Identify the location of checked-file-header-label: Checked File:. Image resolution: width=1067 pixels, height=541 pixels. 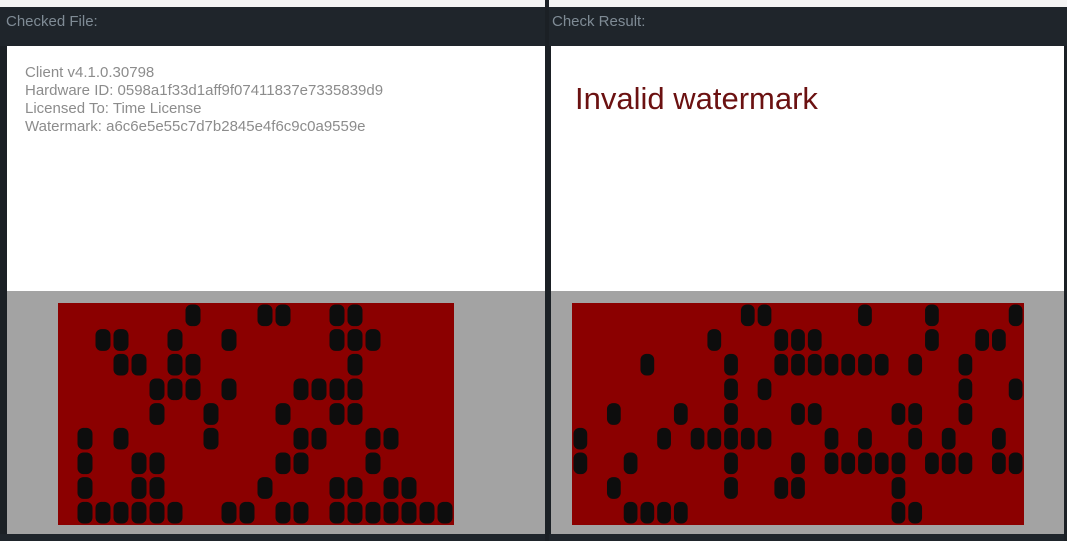
(52, 21).